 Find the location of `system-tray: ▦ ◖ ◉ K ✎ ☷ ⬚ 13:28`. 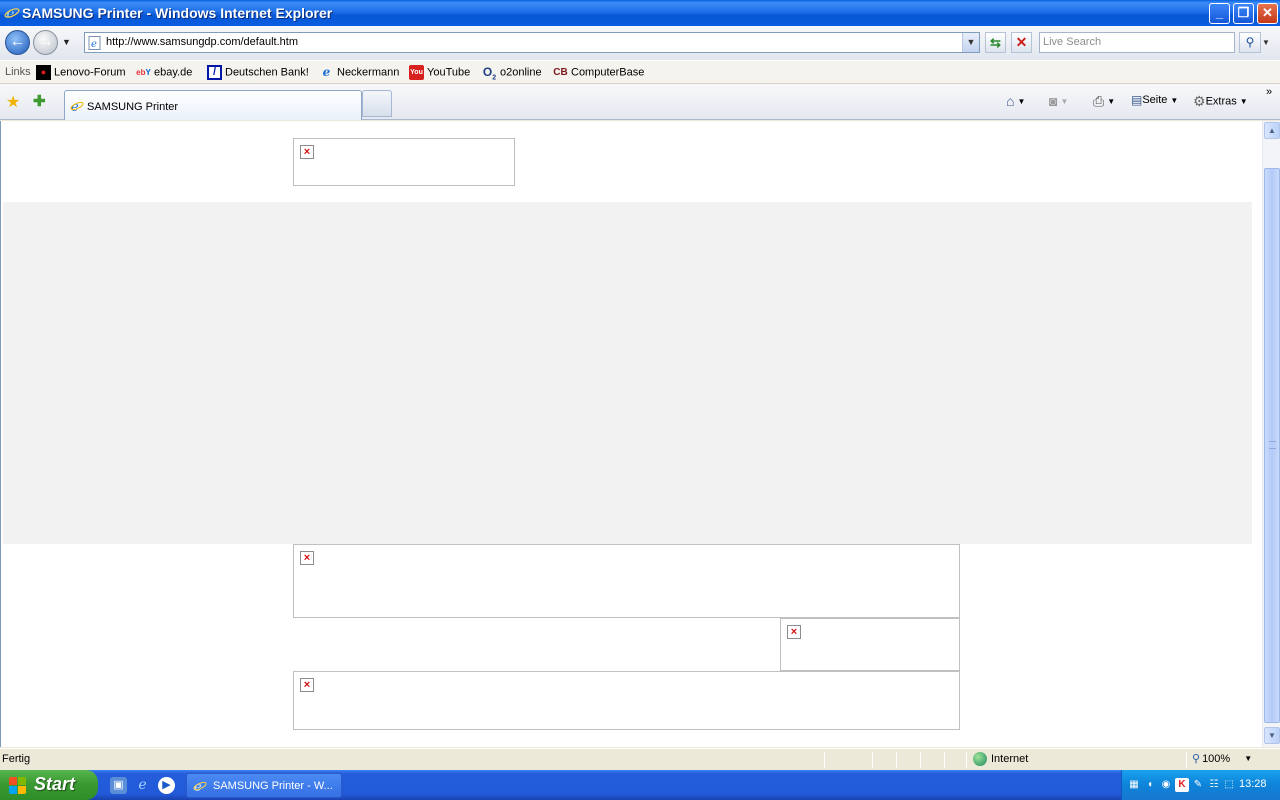

system-tray: ▦ ◖ ◉ K ✎ ☷ ⬚ 13:28 is located at coordinates (1200, 785).